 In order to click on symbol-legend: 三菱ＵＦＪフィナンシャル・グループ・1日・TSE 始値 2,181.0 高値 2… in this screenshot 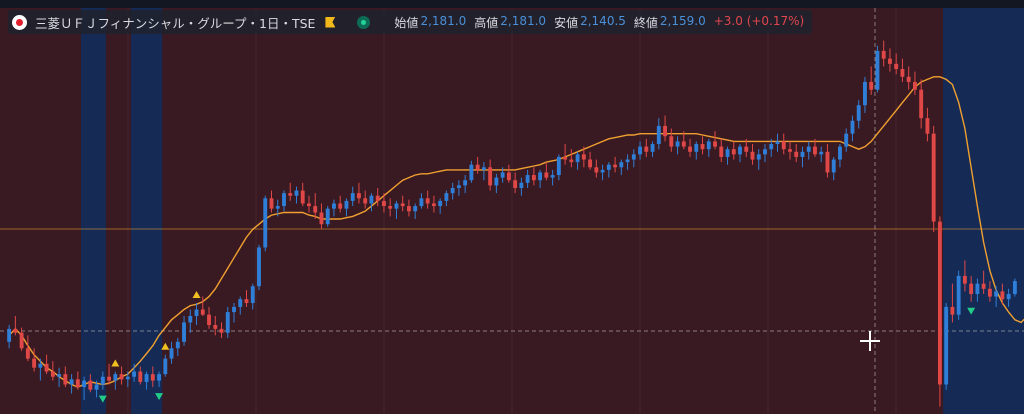, I will do `click(410, 22)`.